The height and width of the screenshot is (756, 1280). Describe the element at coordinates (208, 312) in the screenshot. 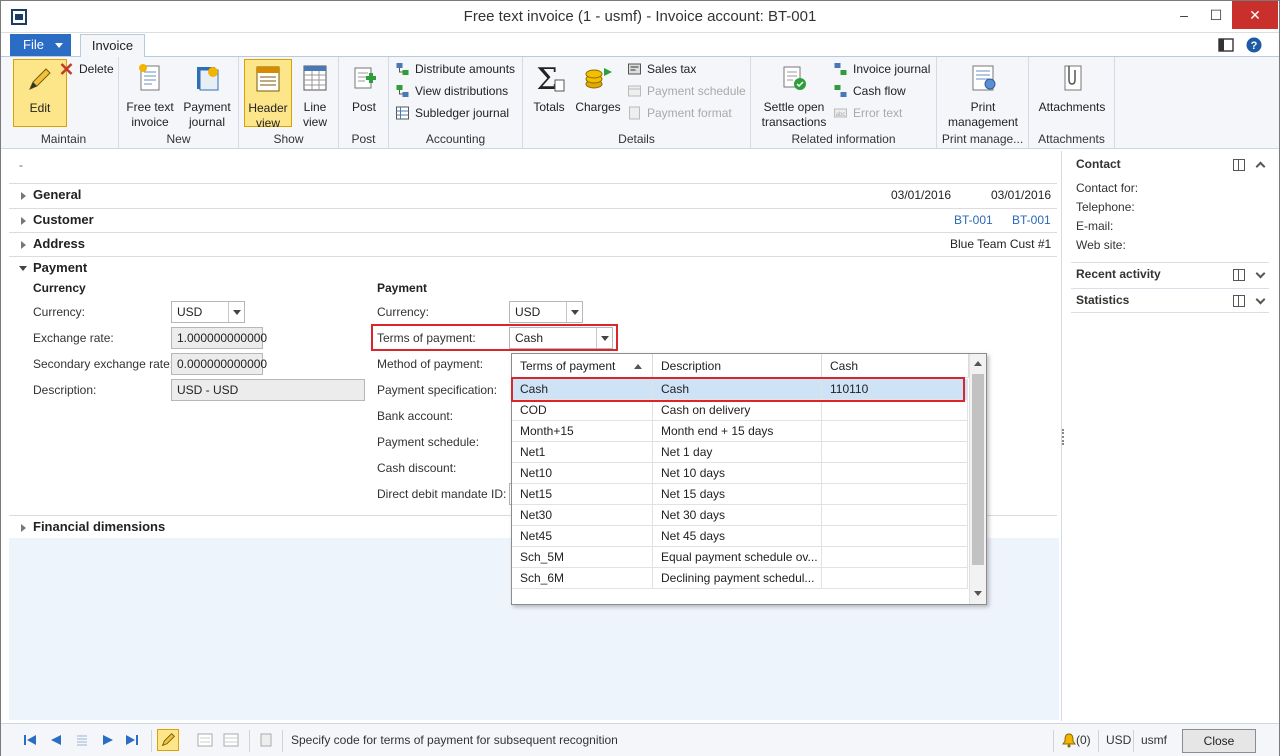

I see `currency-select: USD` at that location.